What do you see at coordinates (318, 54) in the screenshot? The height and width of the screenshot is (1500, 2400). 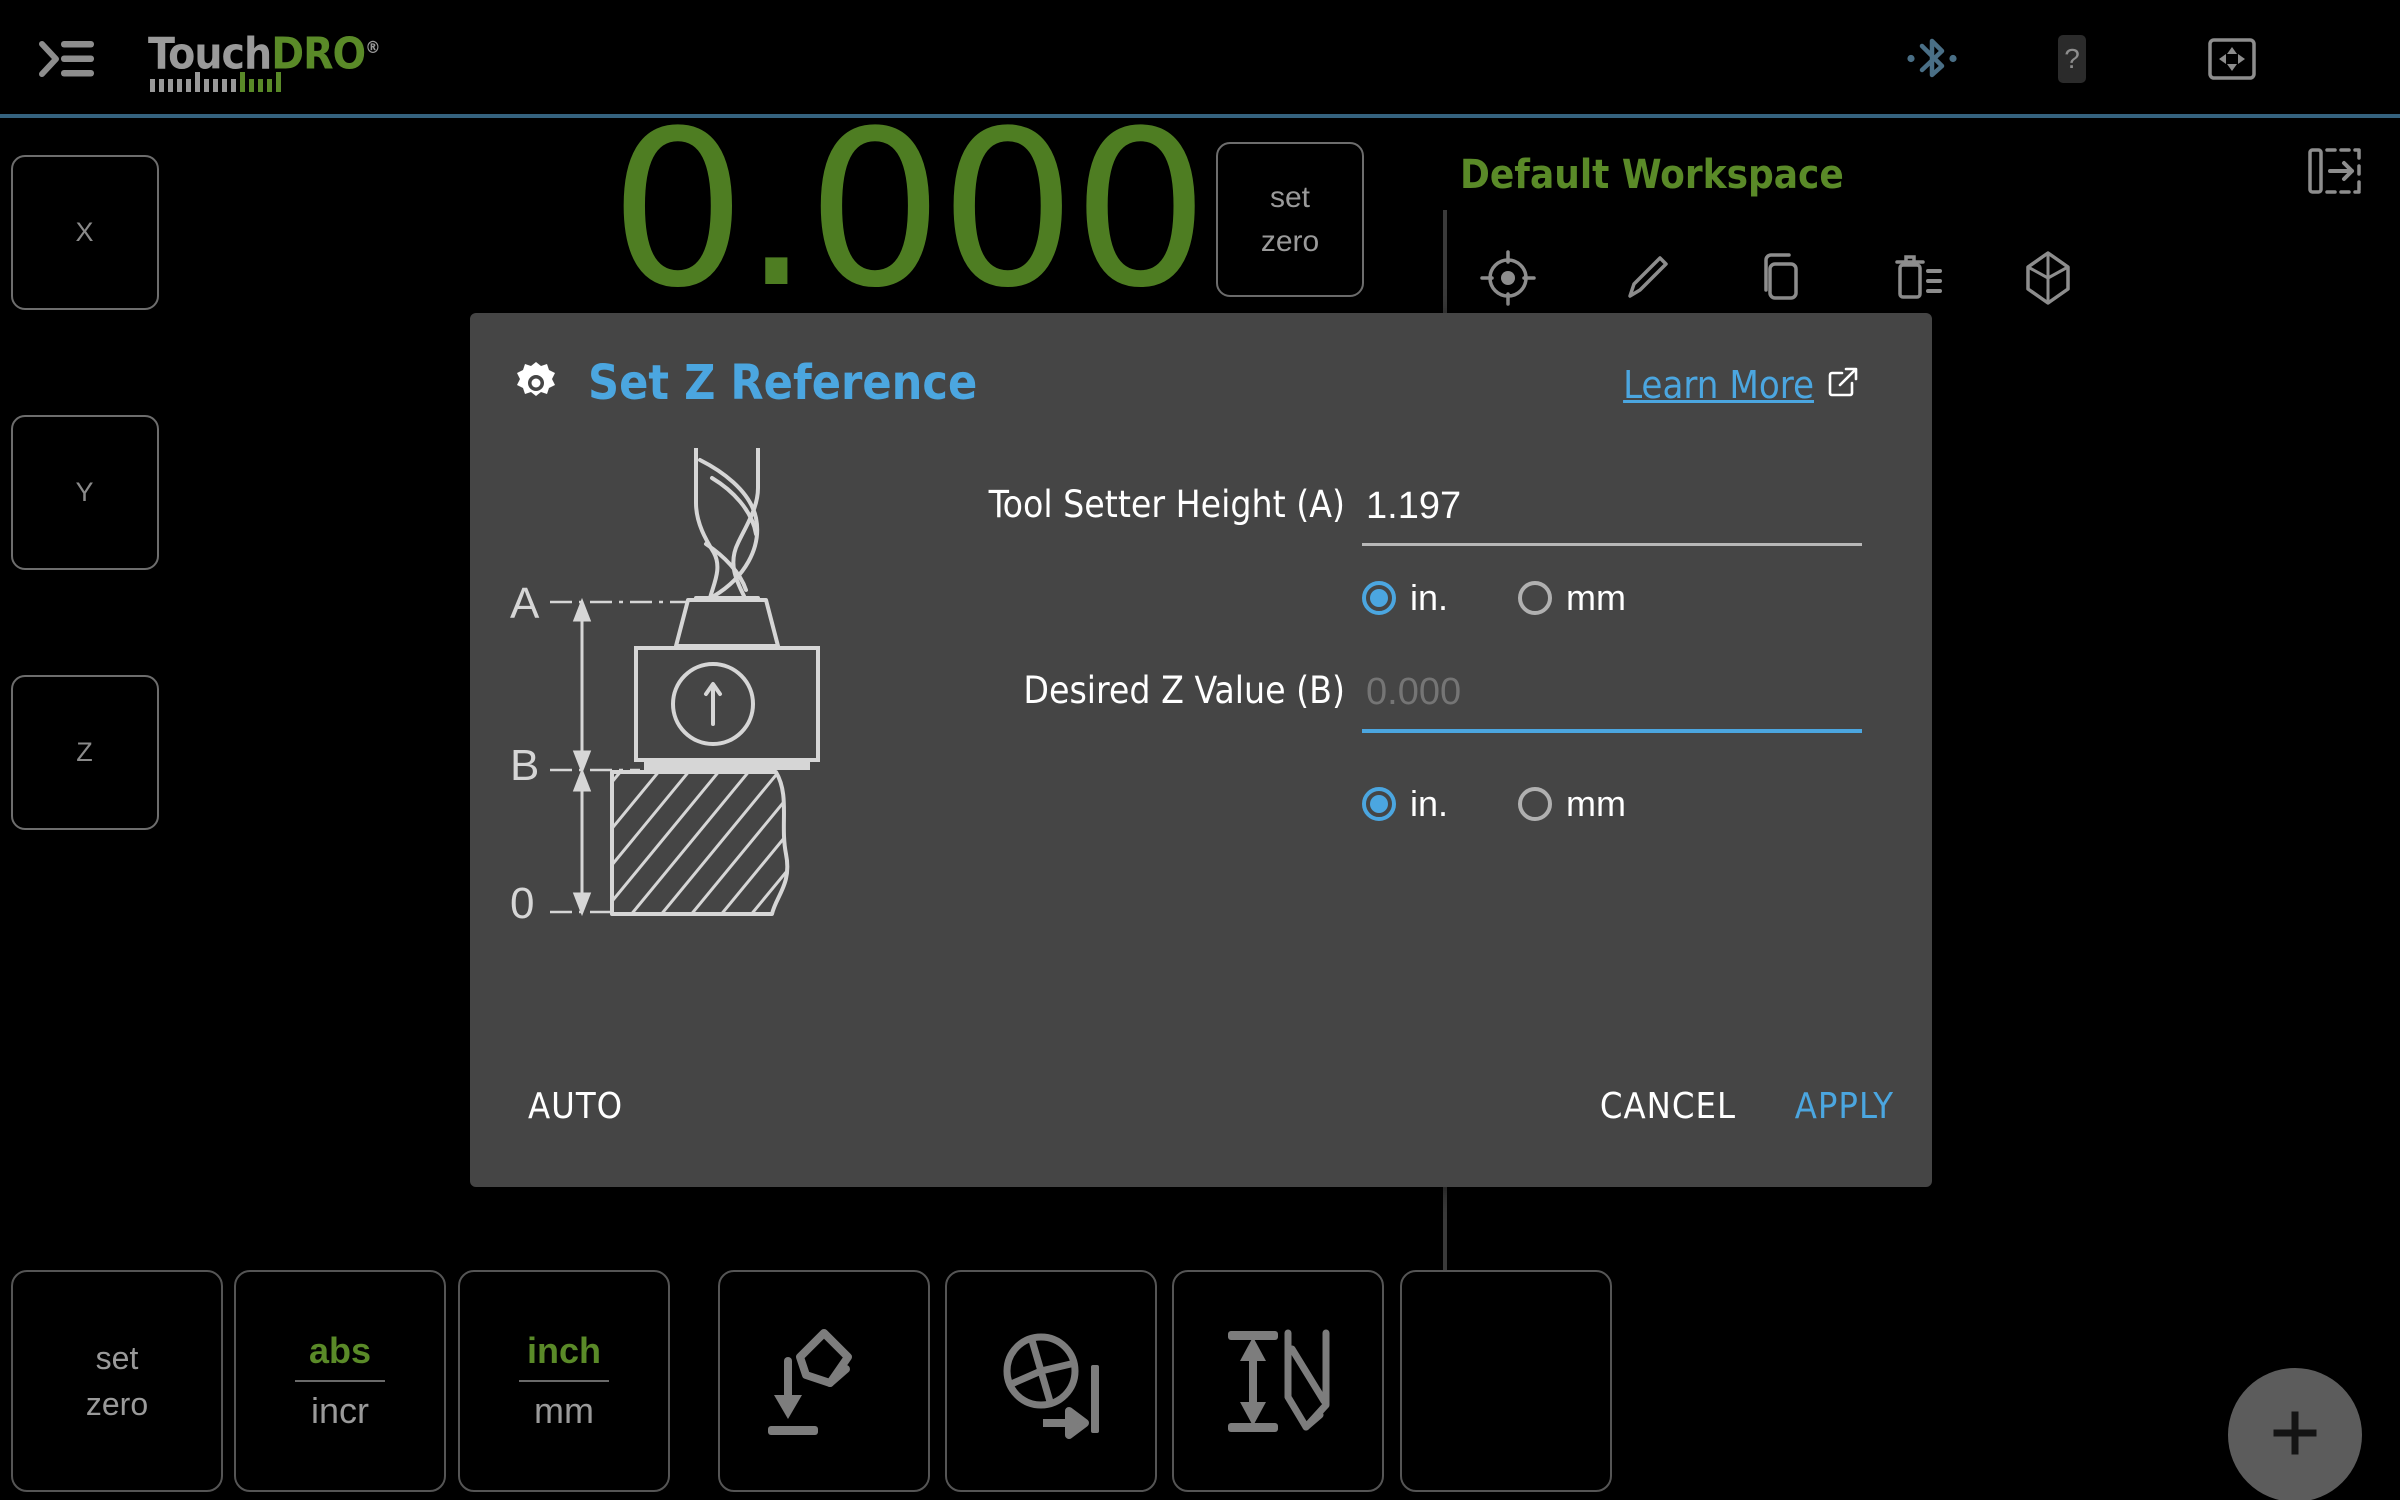 I see `logo-text-dro: DRO` at bounding box center [318, 54].